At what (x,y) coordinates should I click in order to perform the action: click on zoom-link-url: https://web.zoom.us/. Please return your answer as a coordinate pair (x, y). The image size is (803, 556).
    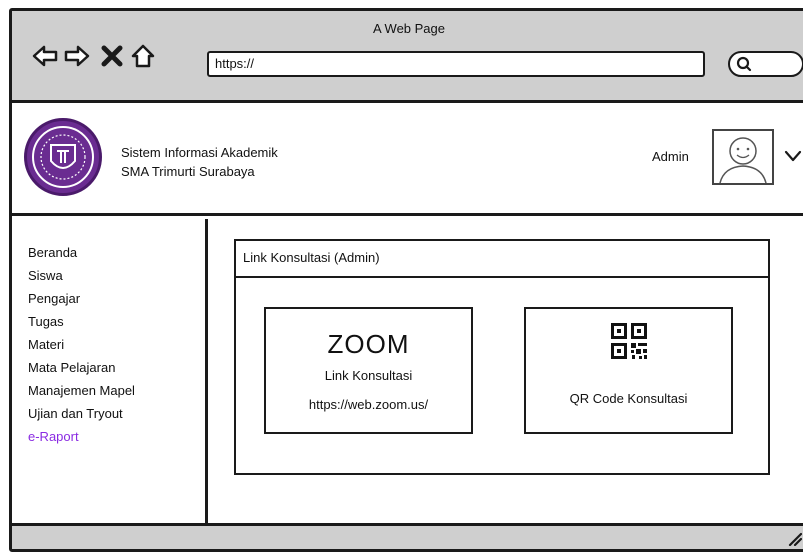
    Looking at the image, I should click on (368, 404).